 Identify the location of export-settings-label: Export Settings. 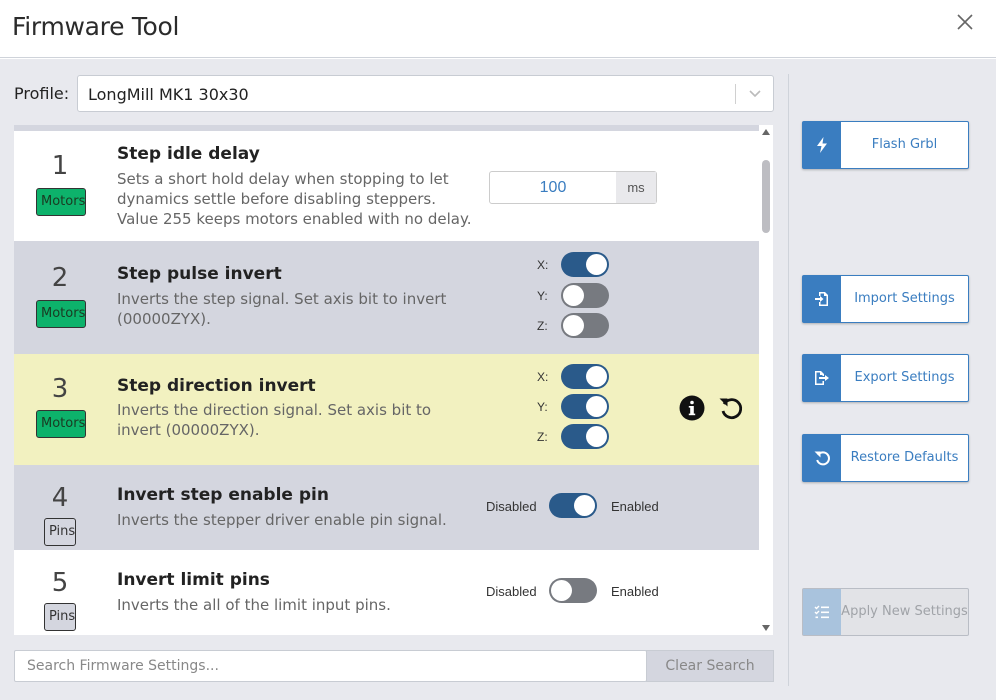
(904, 377).